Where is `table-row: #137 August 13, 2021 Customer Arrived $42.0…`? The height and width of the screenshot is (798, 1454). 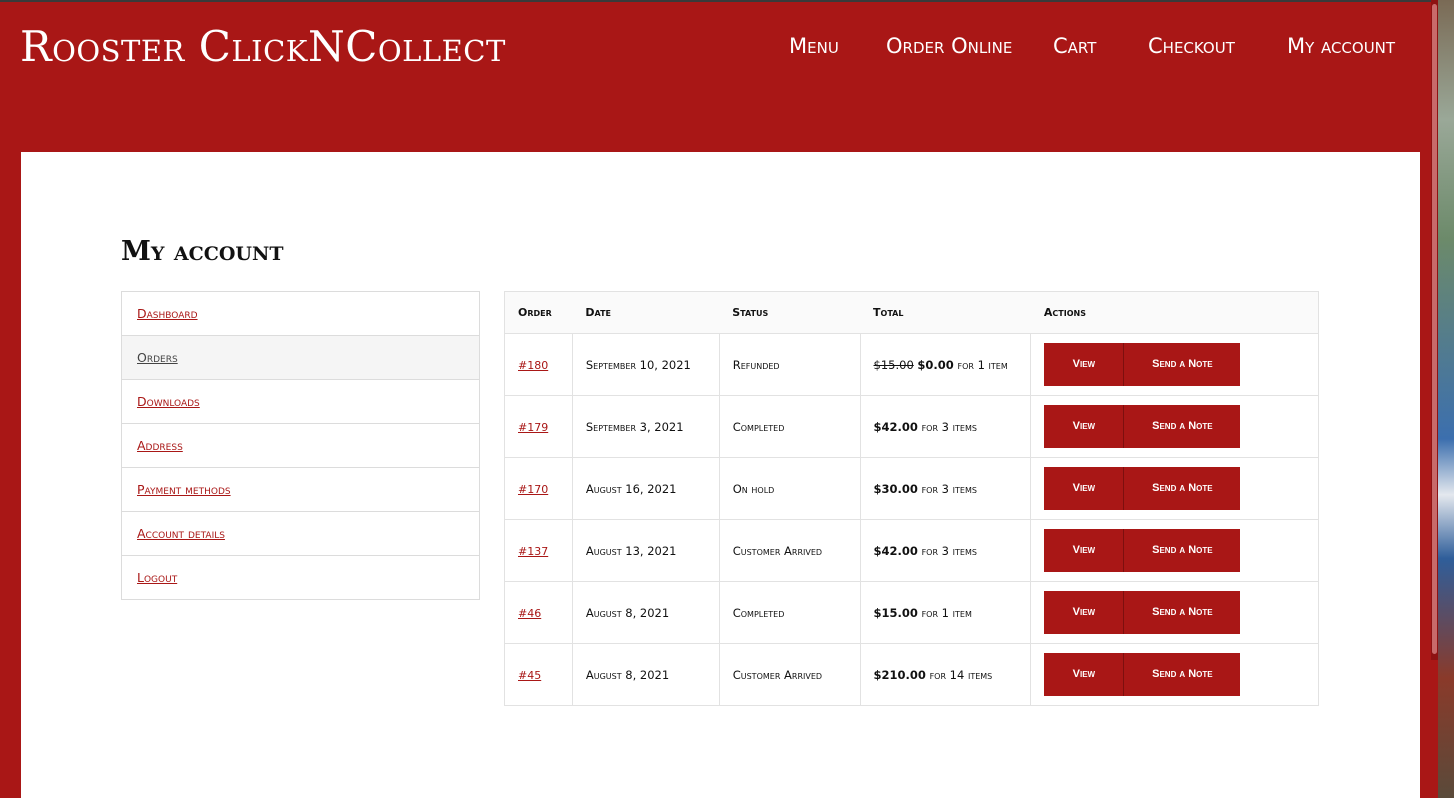 table-row: #137 August 13, 2021 Customer Arrived $42.0… is located at coordinates (911, 550).